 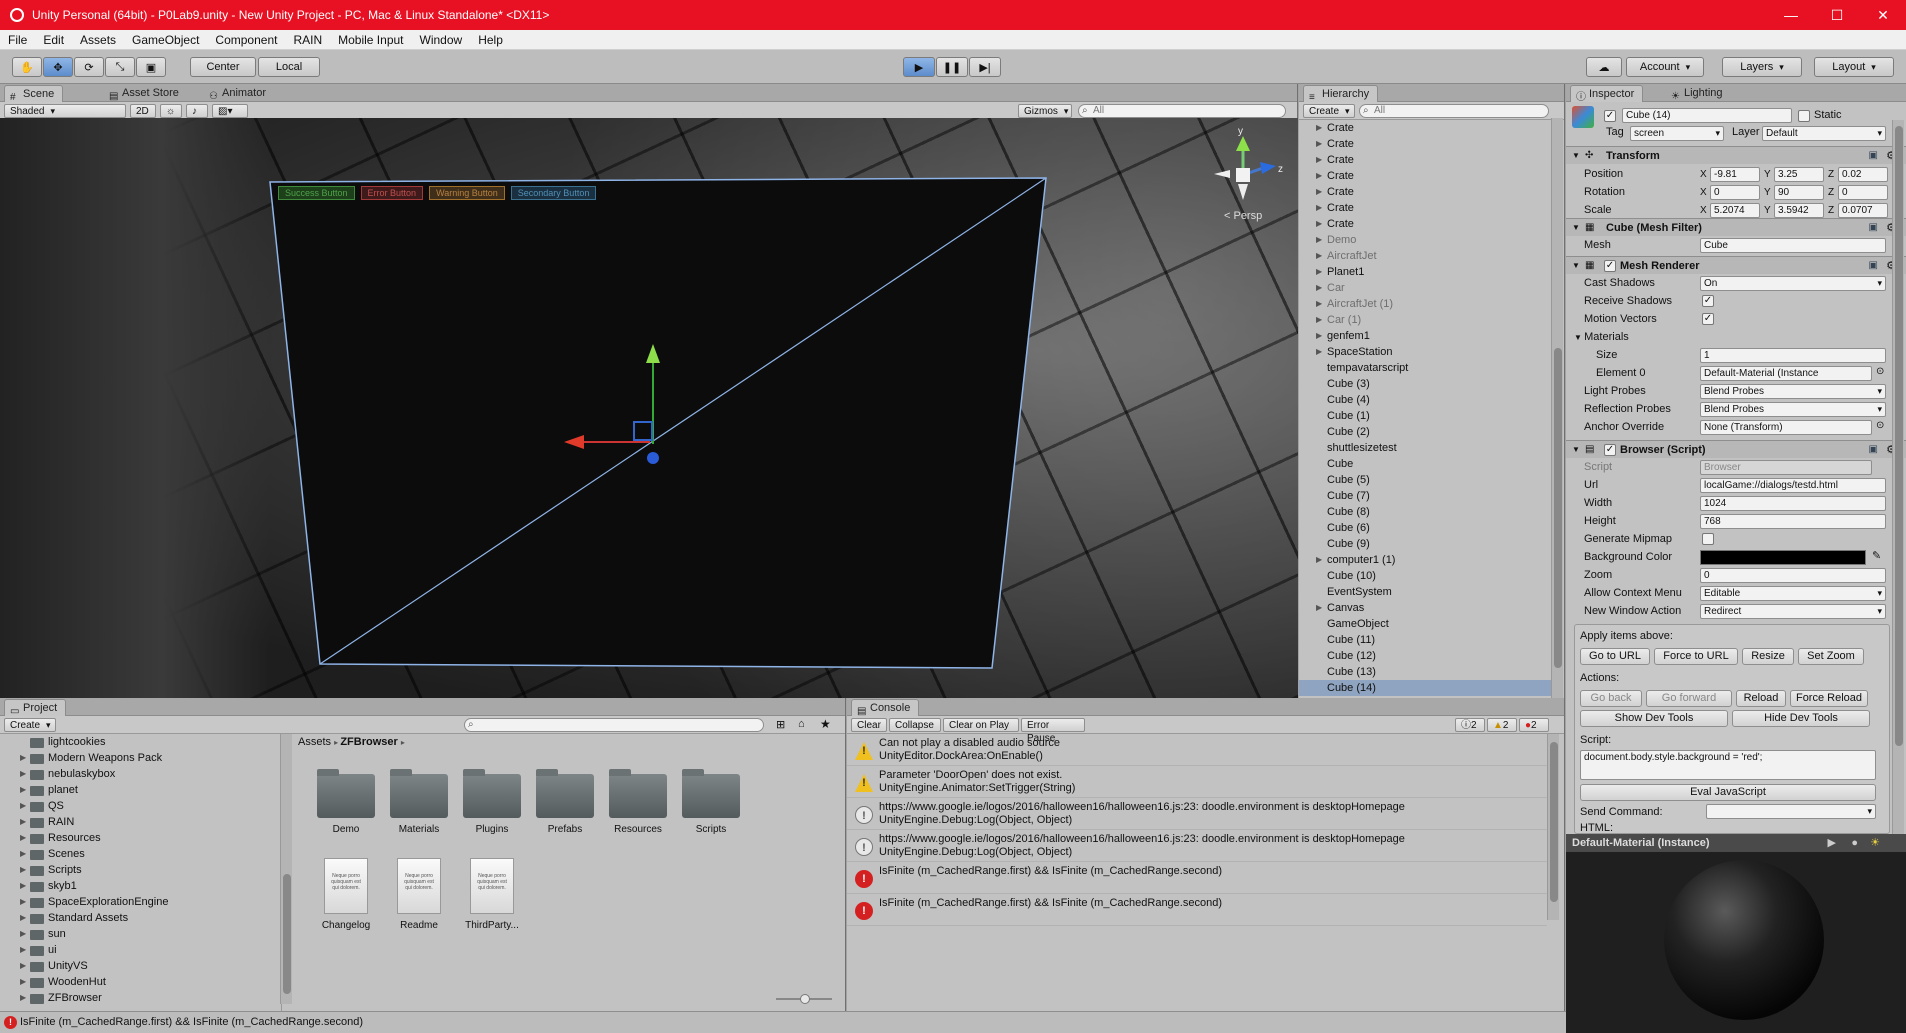 What do you see at coordinates (143, 111) in the screenshot?
I see `mode-2d-toggle: 2D` at bounding box center [143, 111].